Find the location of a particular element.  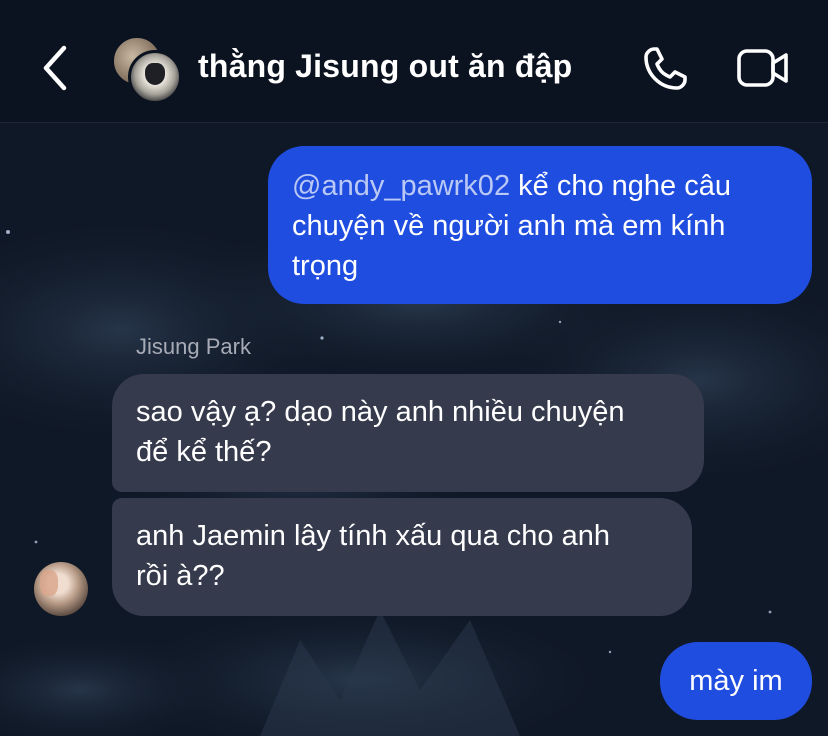

video-call-button is located at coordinates (763, 69).